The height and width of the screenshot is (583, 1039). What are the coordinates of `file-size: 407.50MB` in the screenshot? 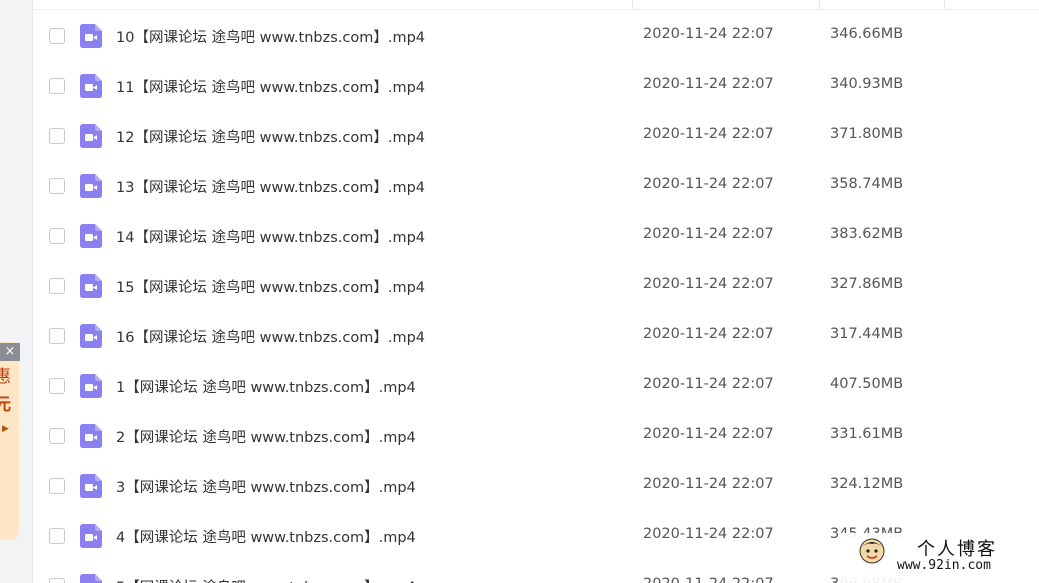 It's located at (867, 384).